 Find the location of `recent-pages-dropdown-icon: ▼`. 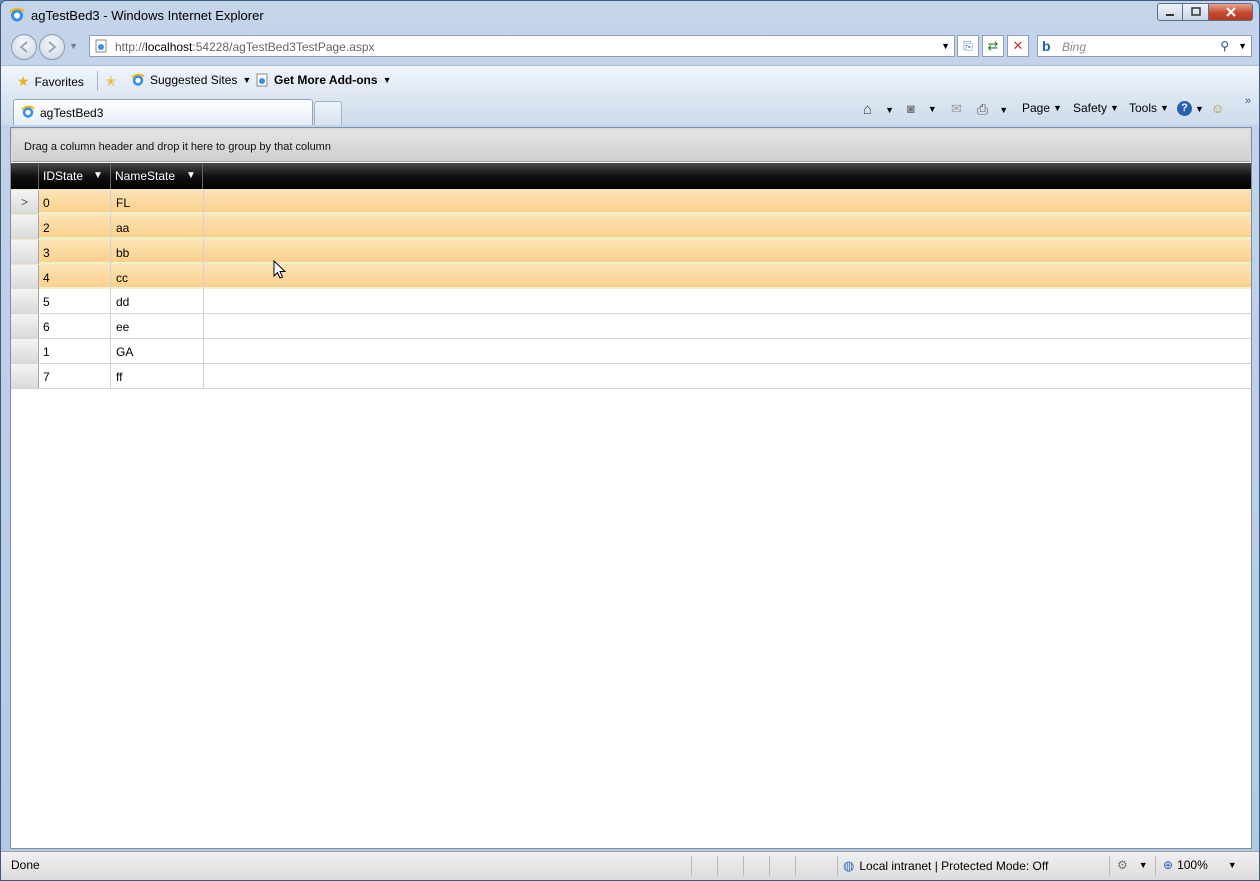

recent-pages-dropdown-icon: ▼ is located at coordinates (73, 46).